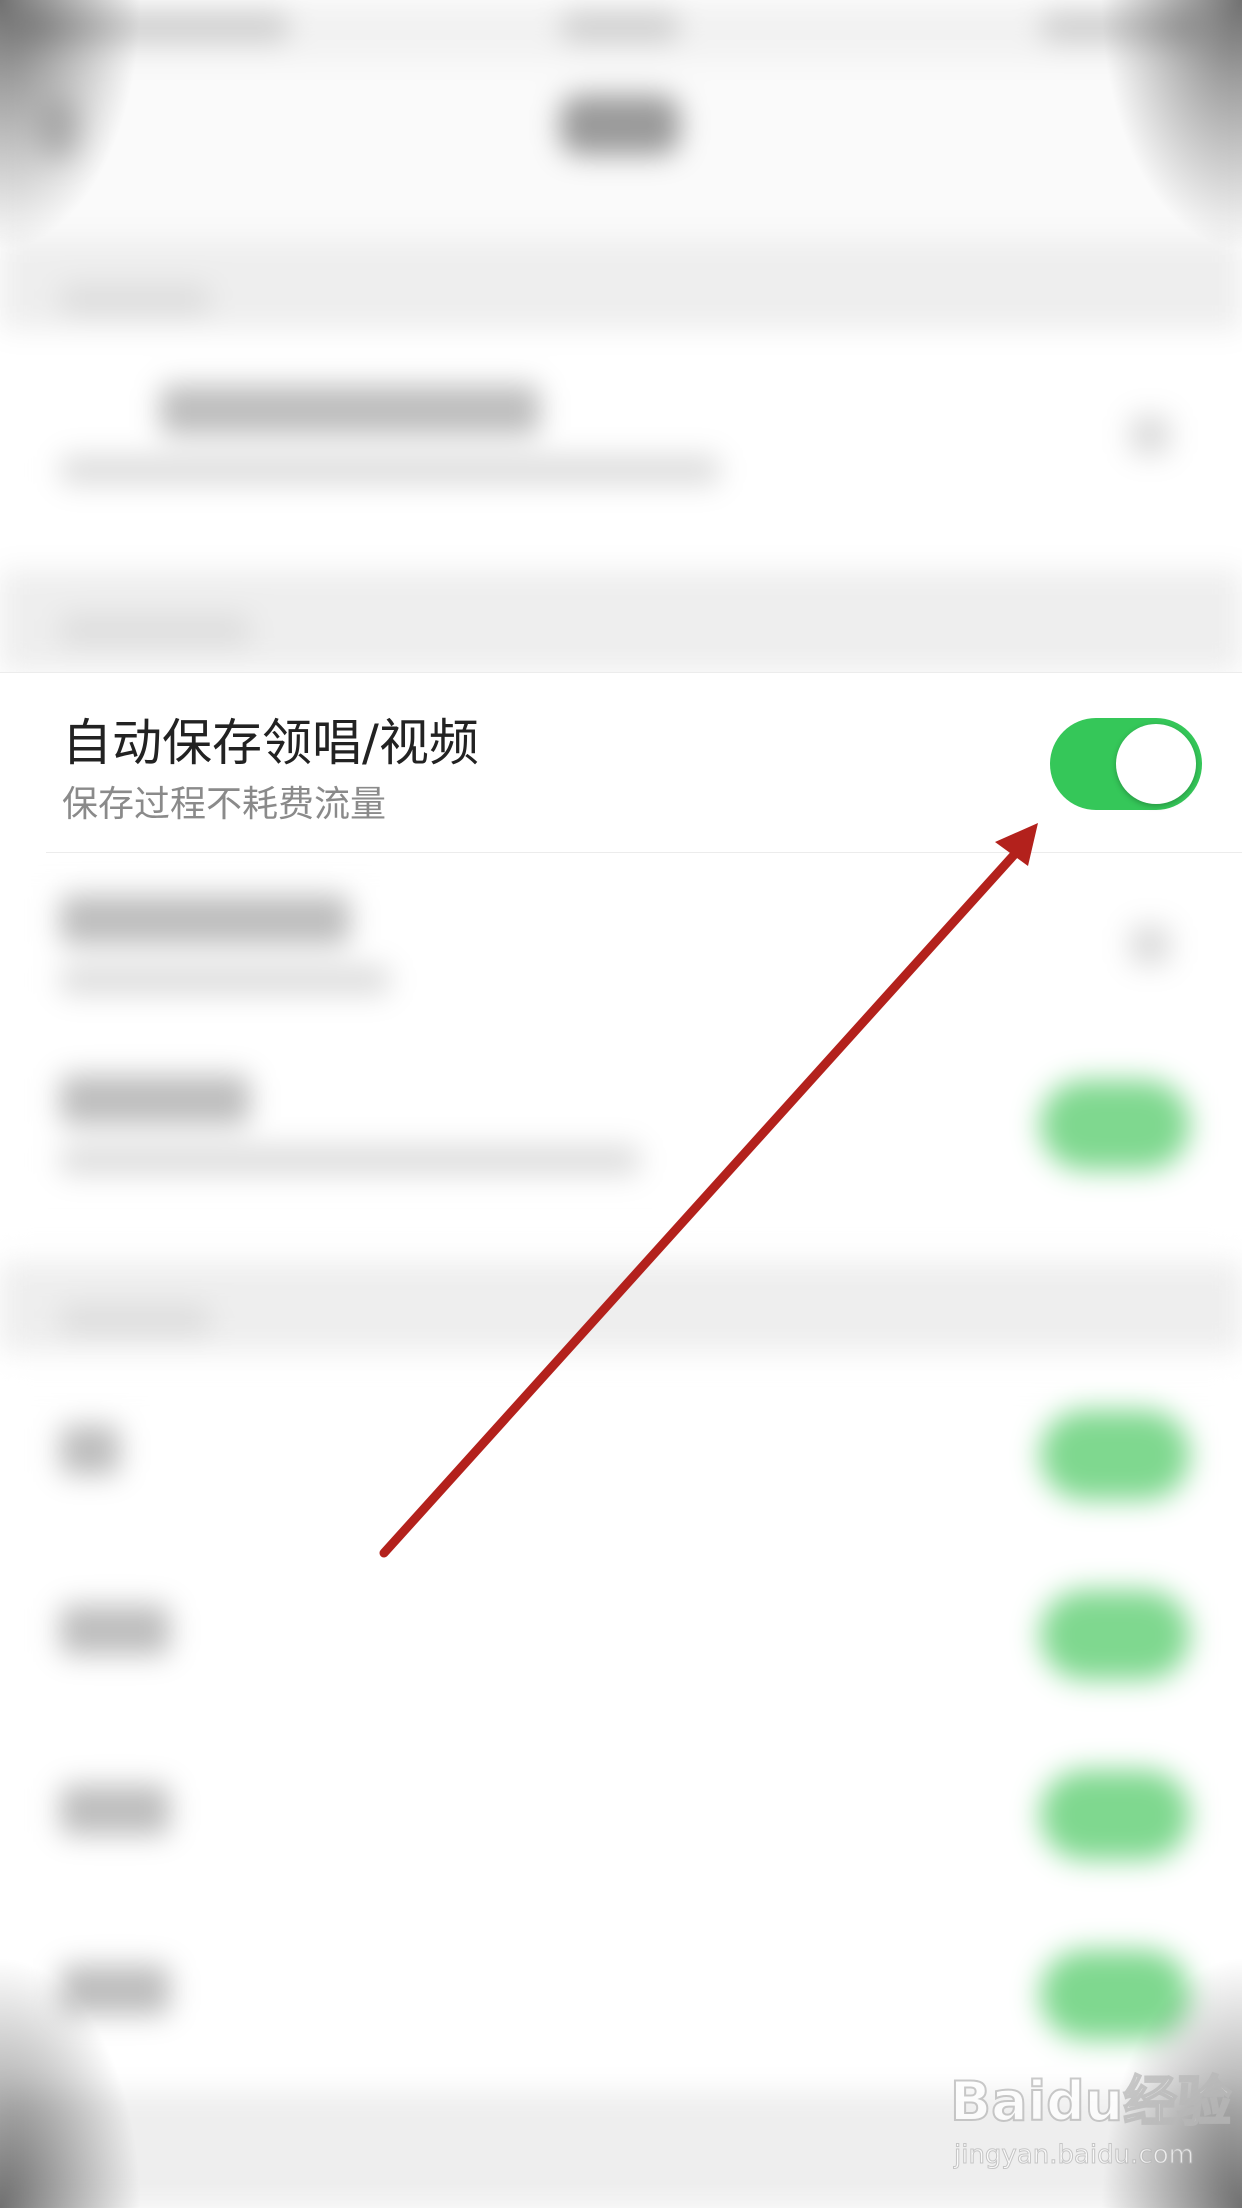  What do you see at coordinates (155, 27) in the screenshot?
I see `status-bar-left` at bounding box center [155, 27].